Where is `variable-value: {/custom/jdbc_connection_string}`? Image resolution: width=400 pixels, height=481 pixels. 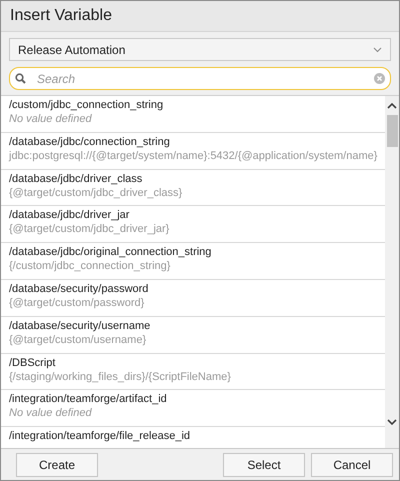
variable-value: {/custom/jdbc_connection_string} is located at coordinates (90, 266).